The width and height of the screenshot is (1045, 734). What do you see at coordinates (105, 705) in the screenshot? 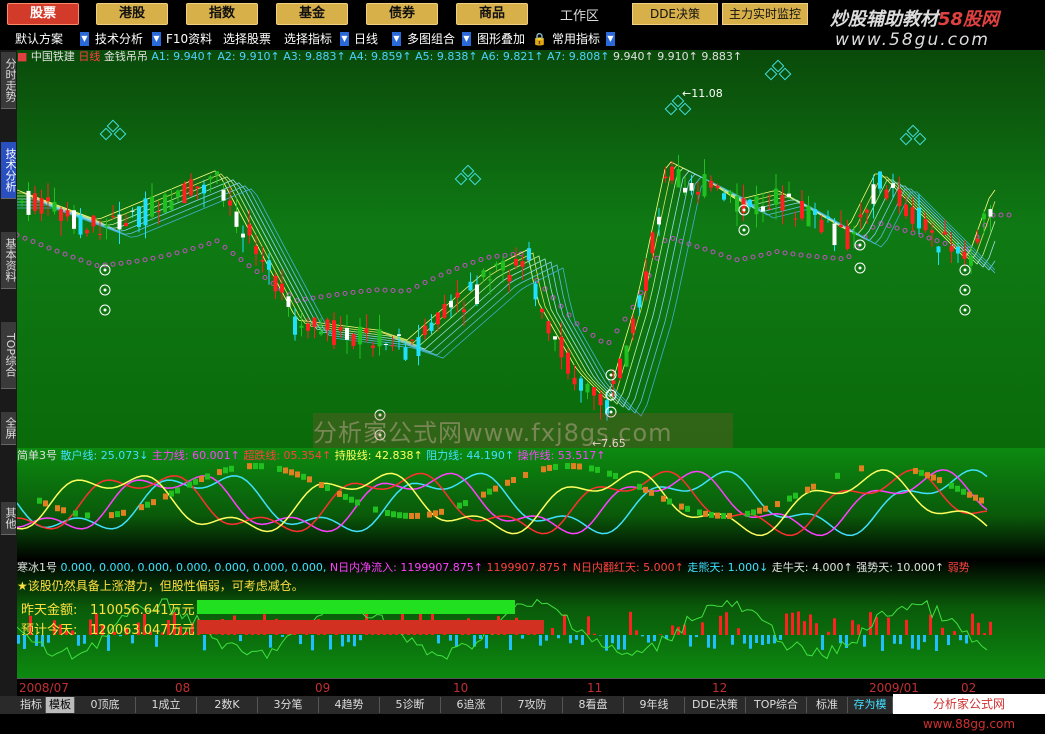
I see `tab-0: 0顶底` at bounding box center [105, 705].